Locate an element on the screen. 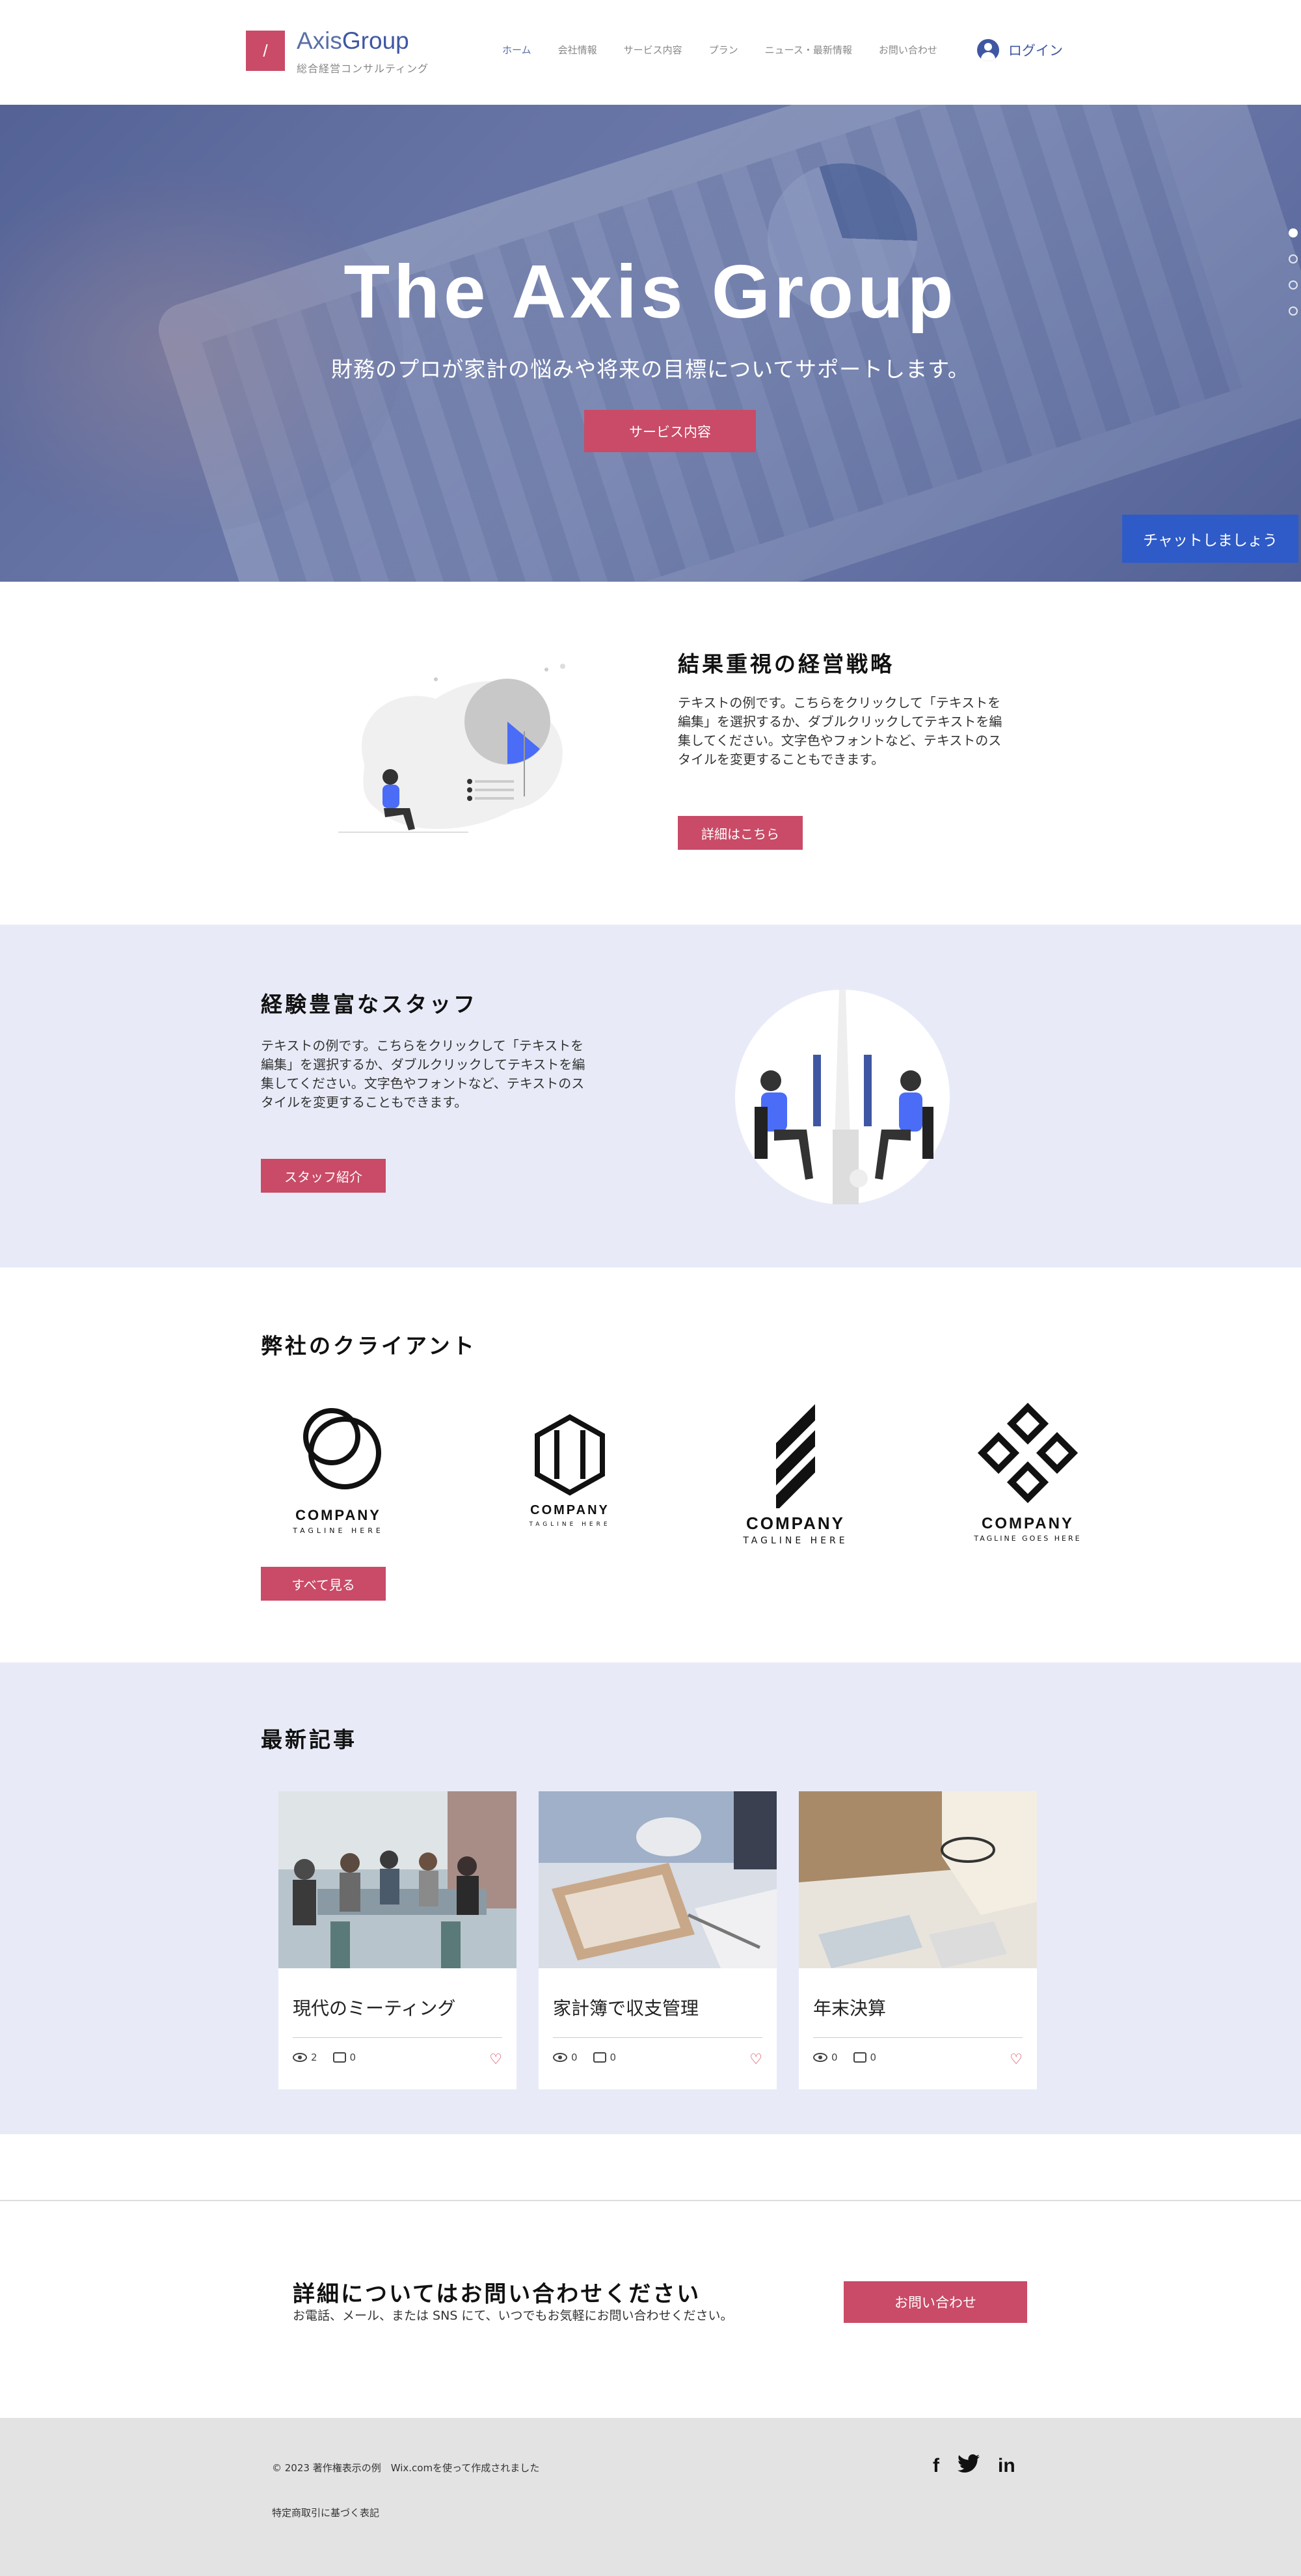 This screenshot has height=2576, width=1301. facebook-icon: f is located at coordinates (936, 2466).